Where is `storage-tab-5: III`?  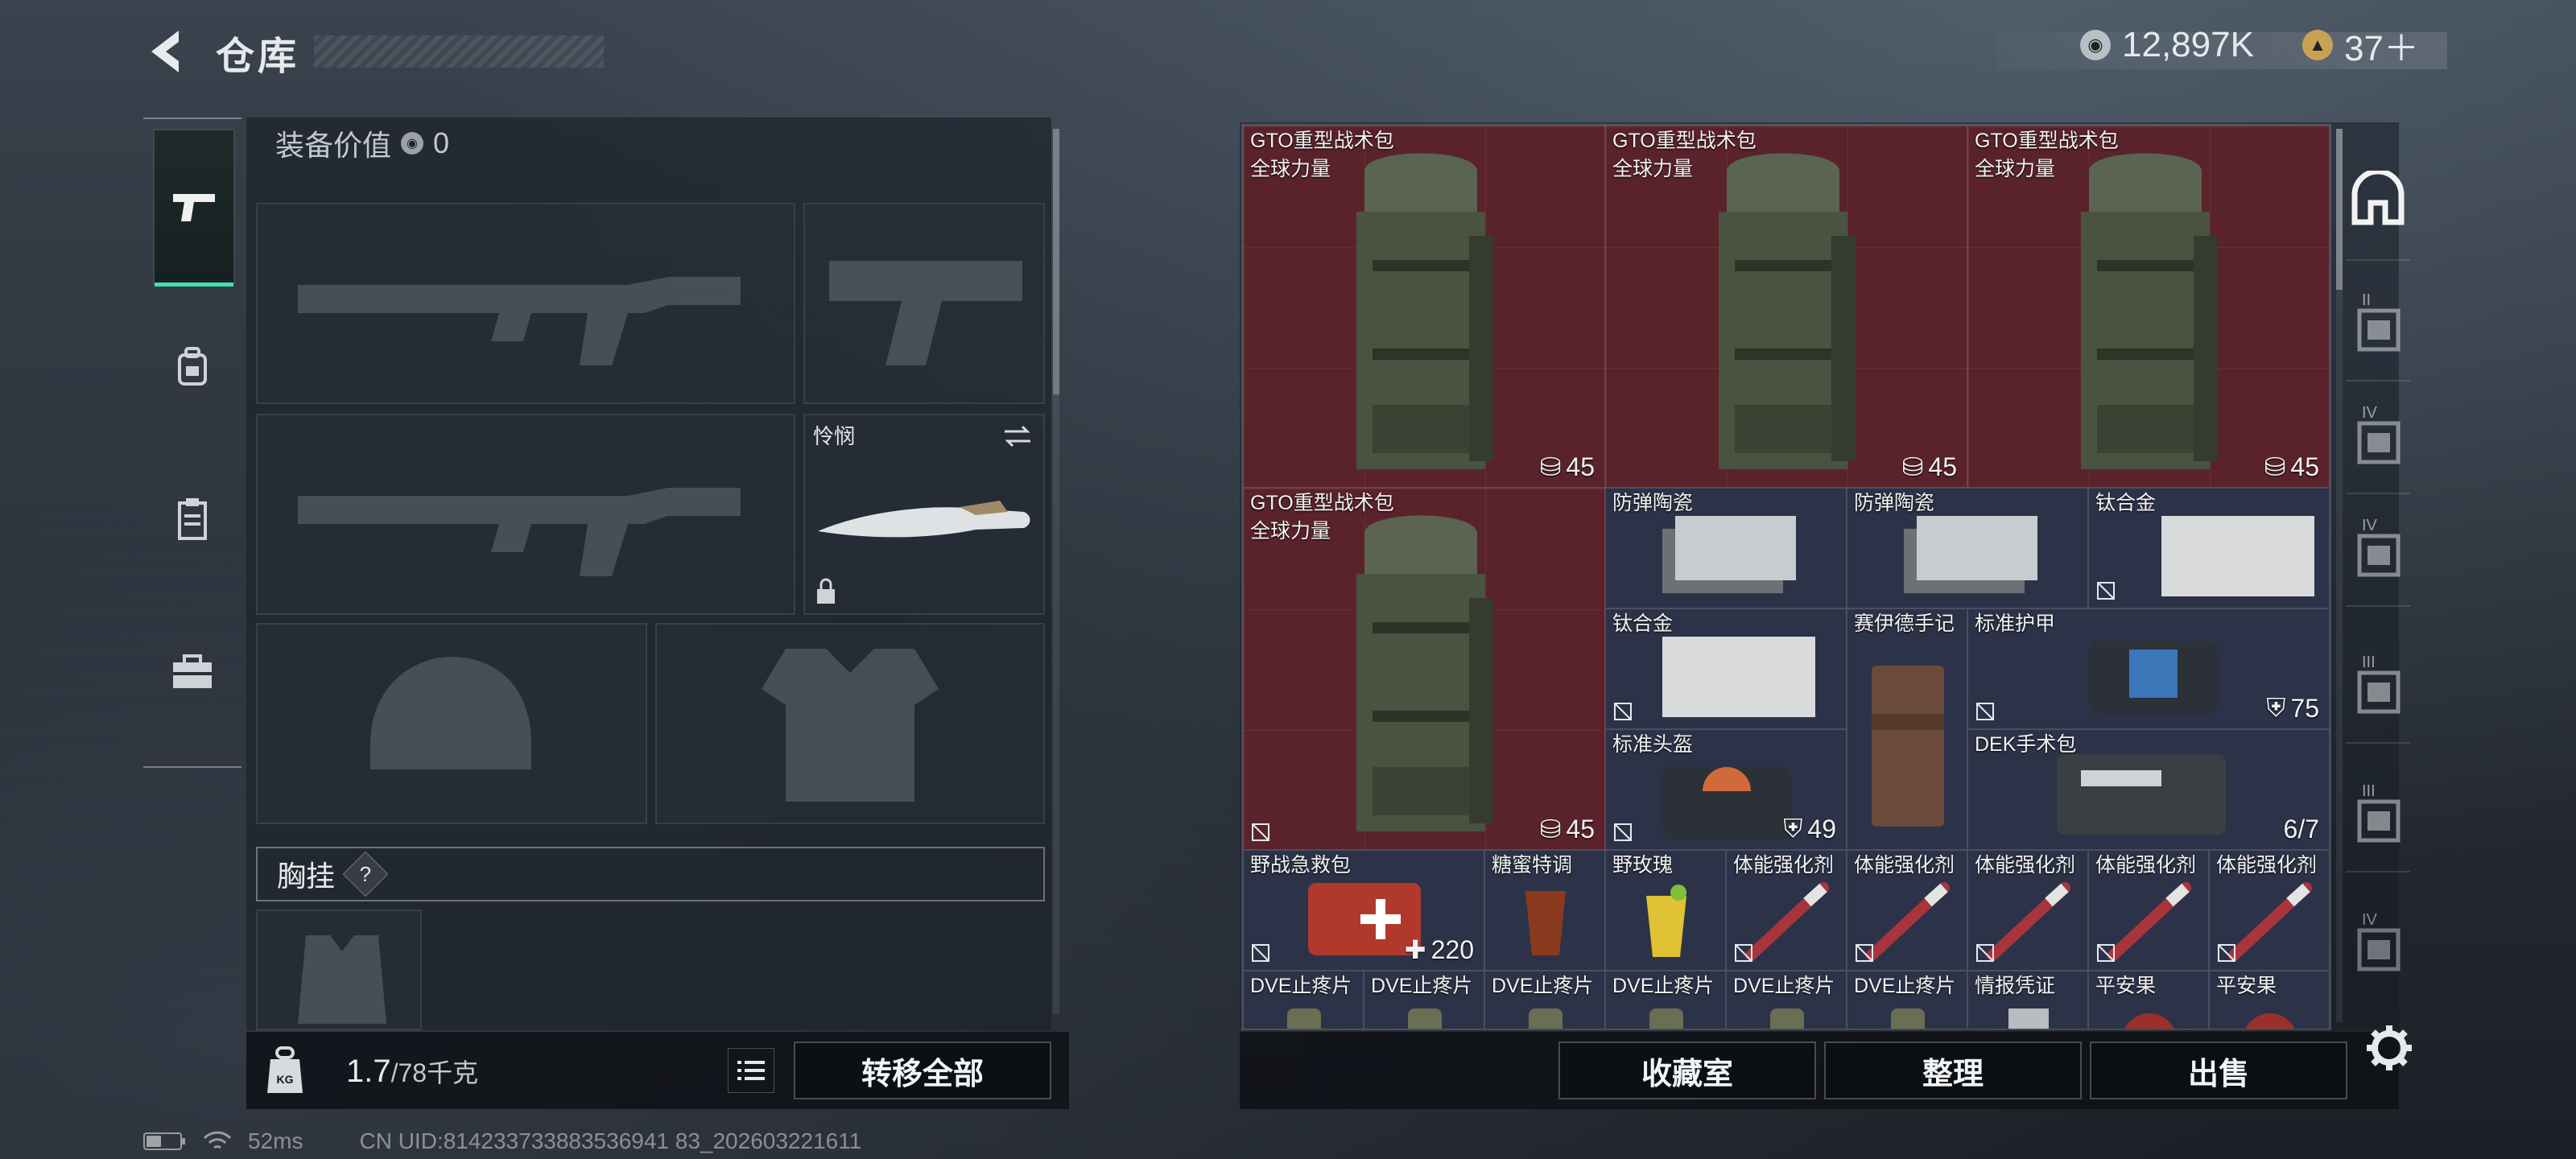 storage-tab-5: III is located at coordinates (2378, 690).